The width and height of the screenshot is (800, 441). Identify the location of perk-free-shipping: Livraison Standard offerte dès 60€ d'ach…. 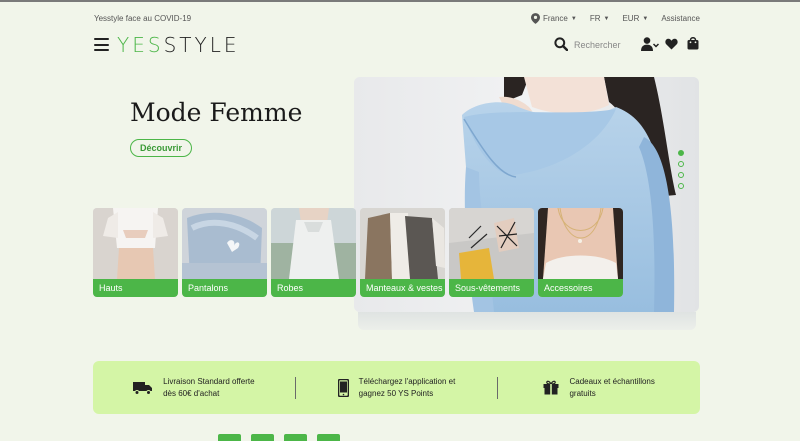
(194, 388).